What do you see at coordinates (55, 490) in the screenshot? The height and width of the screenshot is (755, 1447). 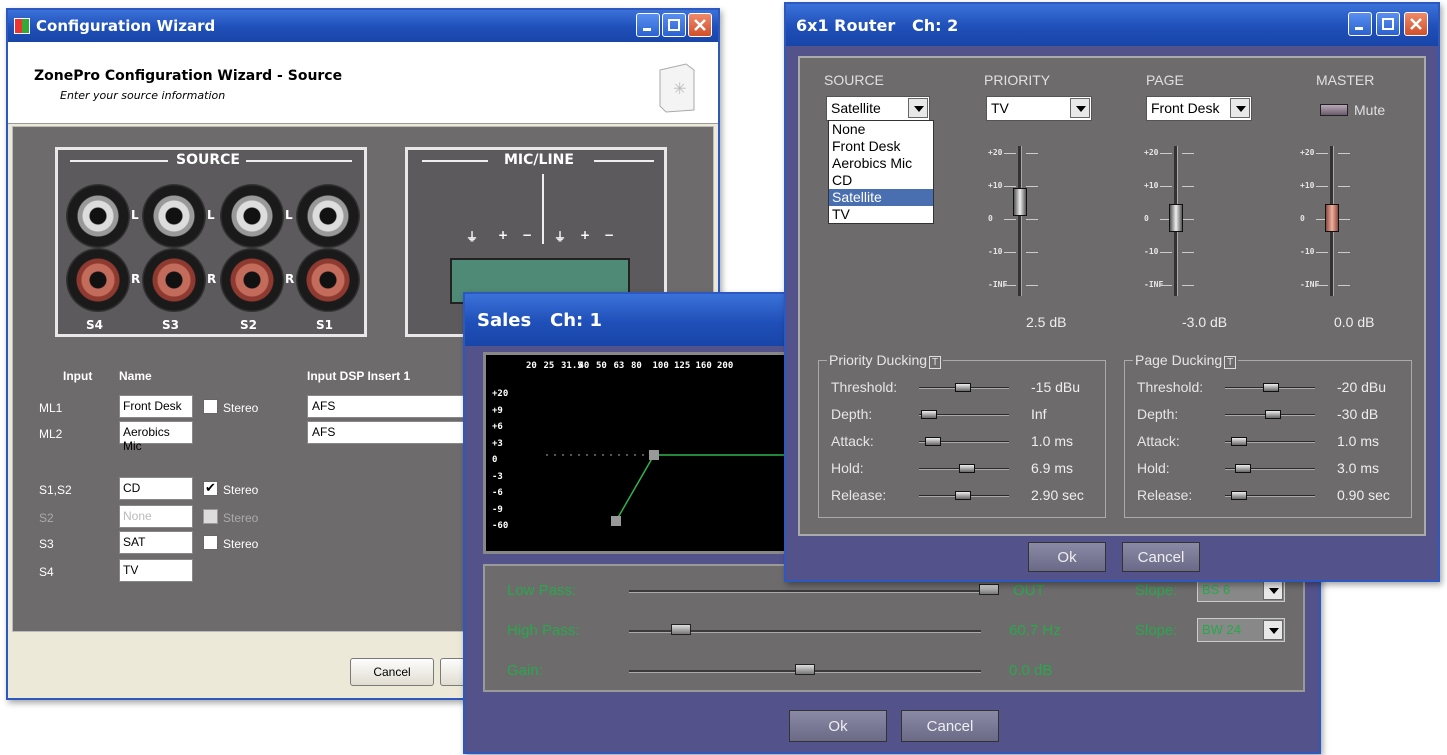 I see `input-label: S1,S2` at bounding box center [55, 490].